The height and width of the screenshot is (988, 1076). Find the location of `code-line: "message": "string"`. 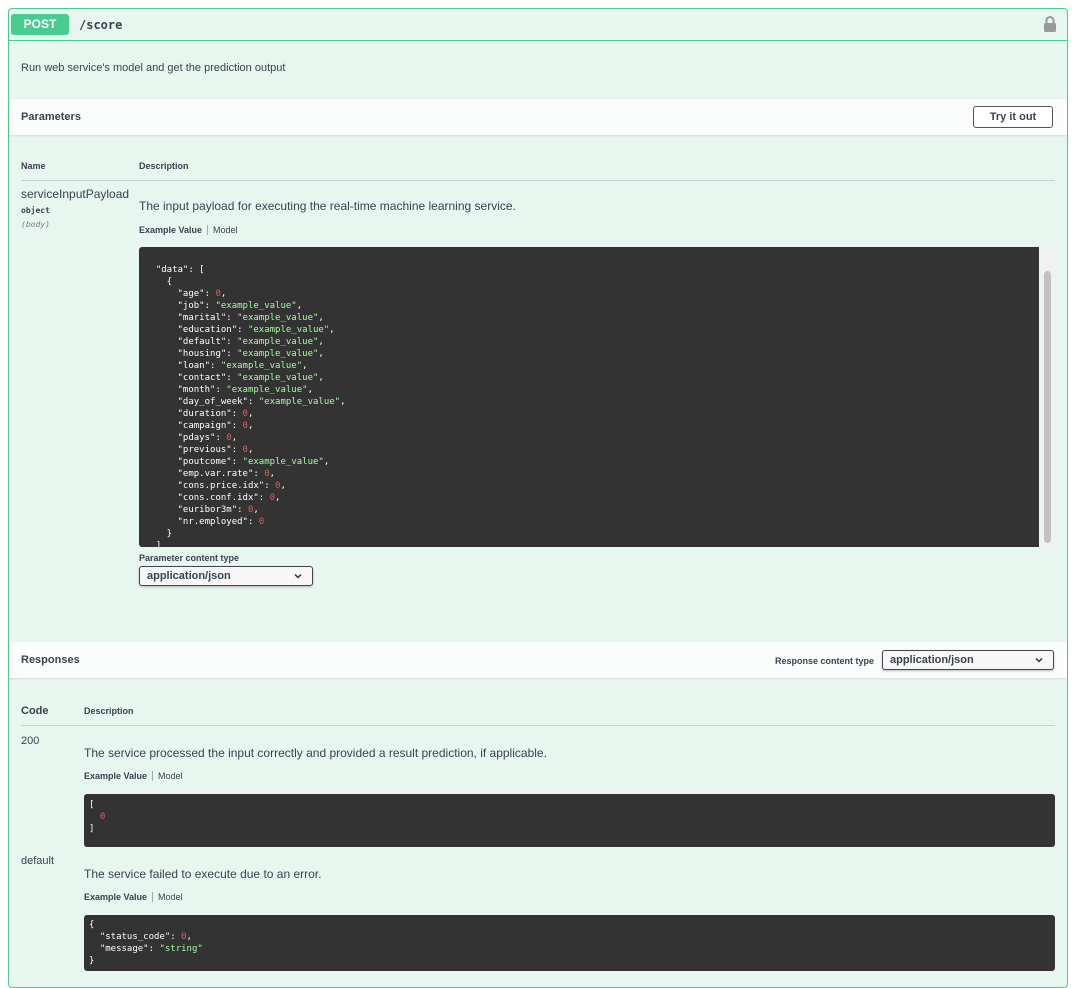

code-line: "message": "string" is located at coordinates (572, 949).